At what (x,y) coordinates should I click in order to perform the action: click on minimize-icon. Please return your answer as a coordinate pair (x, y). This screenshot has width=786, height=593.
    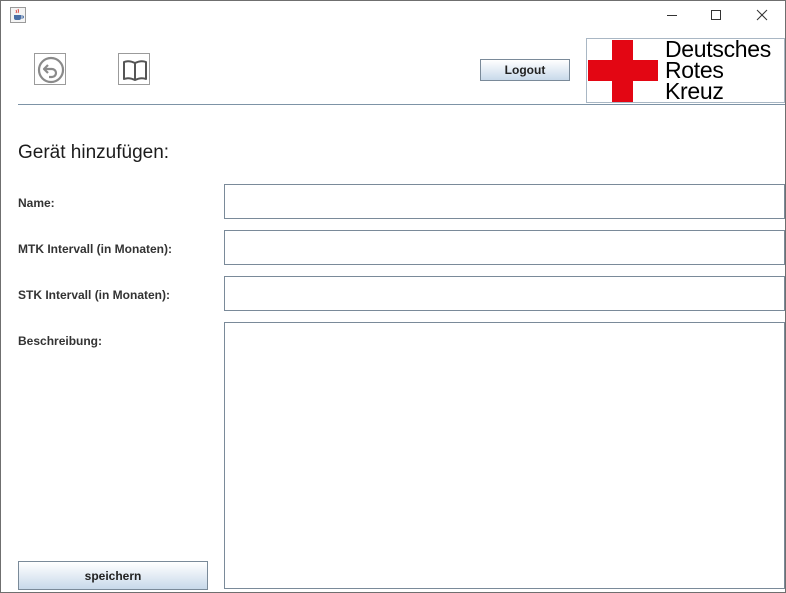
    Looking at the image, I should click on (672, 15).